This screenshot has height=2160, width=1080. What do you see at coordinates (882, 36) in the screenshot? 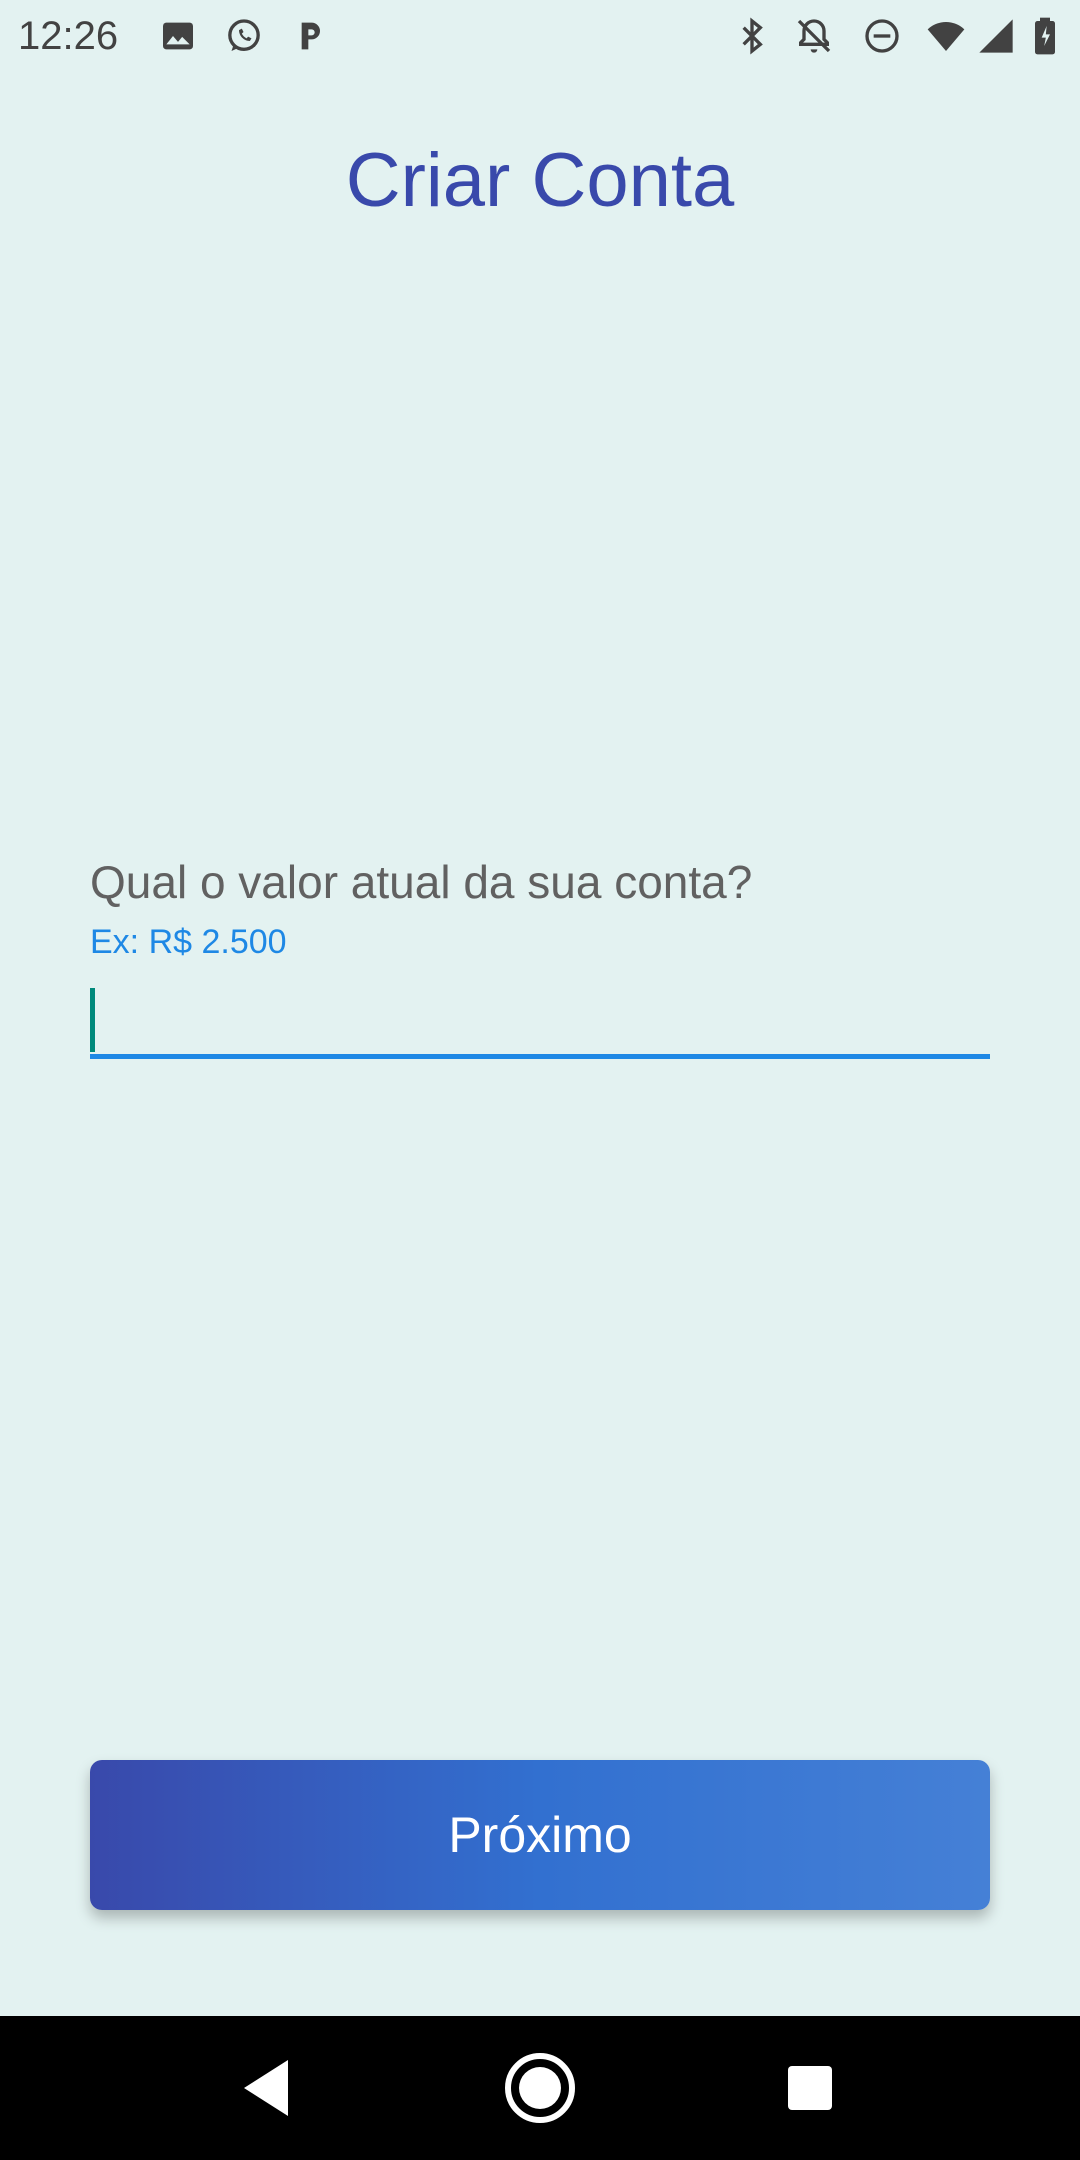
I see `do-not-disturb-icon` at bounding box center [882, 36].